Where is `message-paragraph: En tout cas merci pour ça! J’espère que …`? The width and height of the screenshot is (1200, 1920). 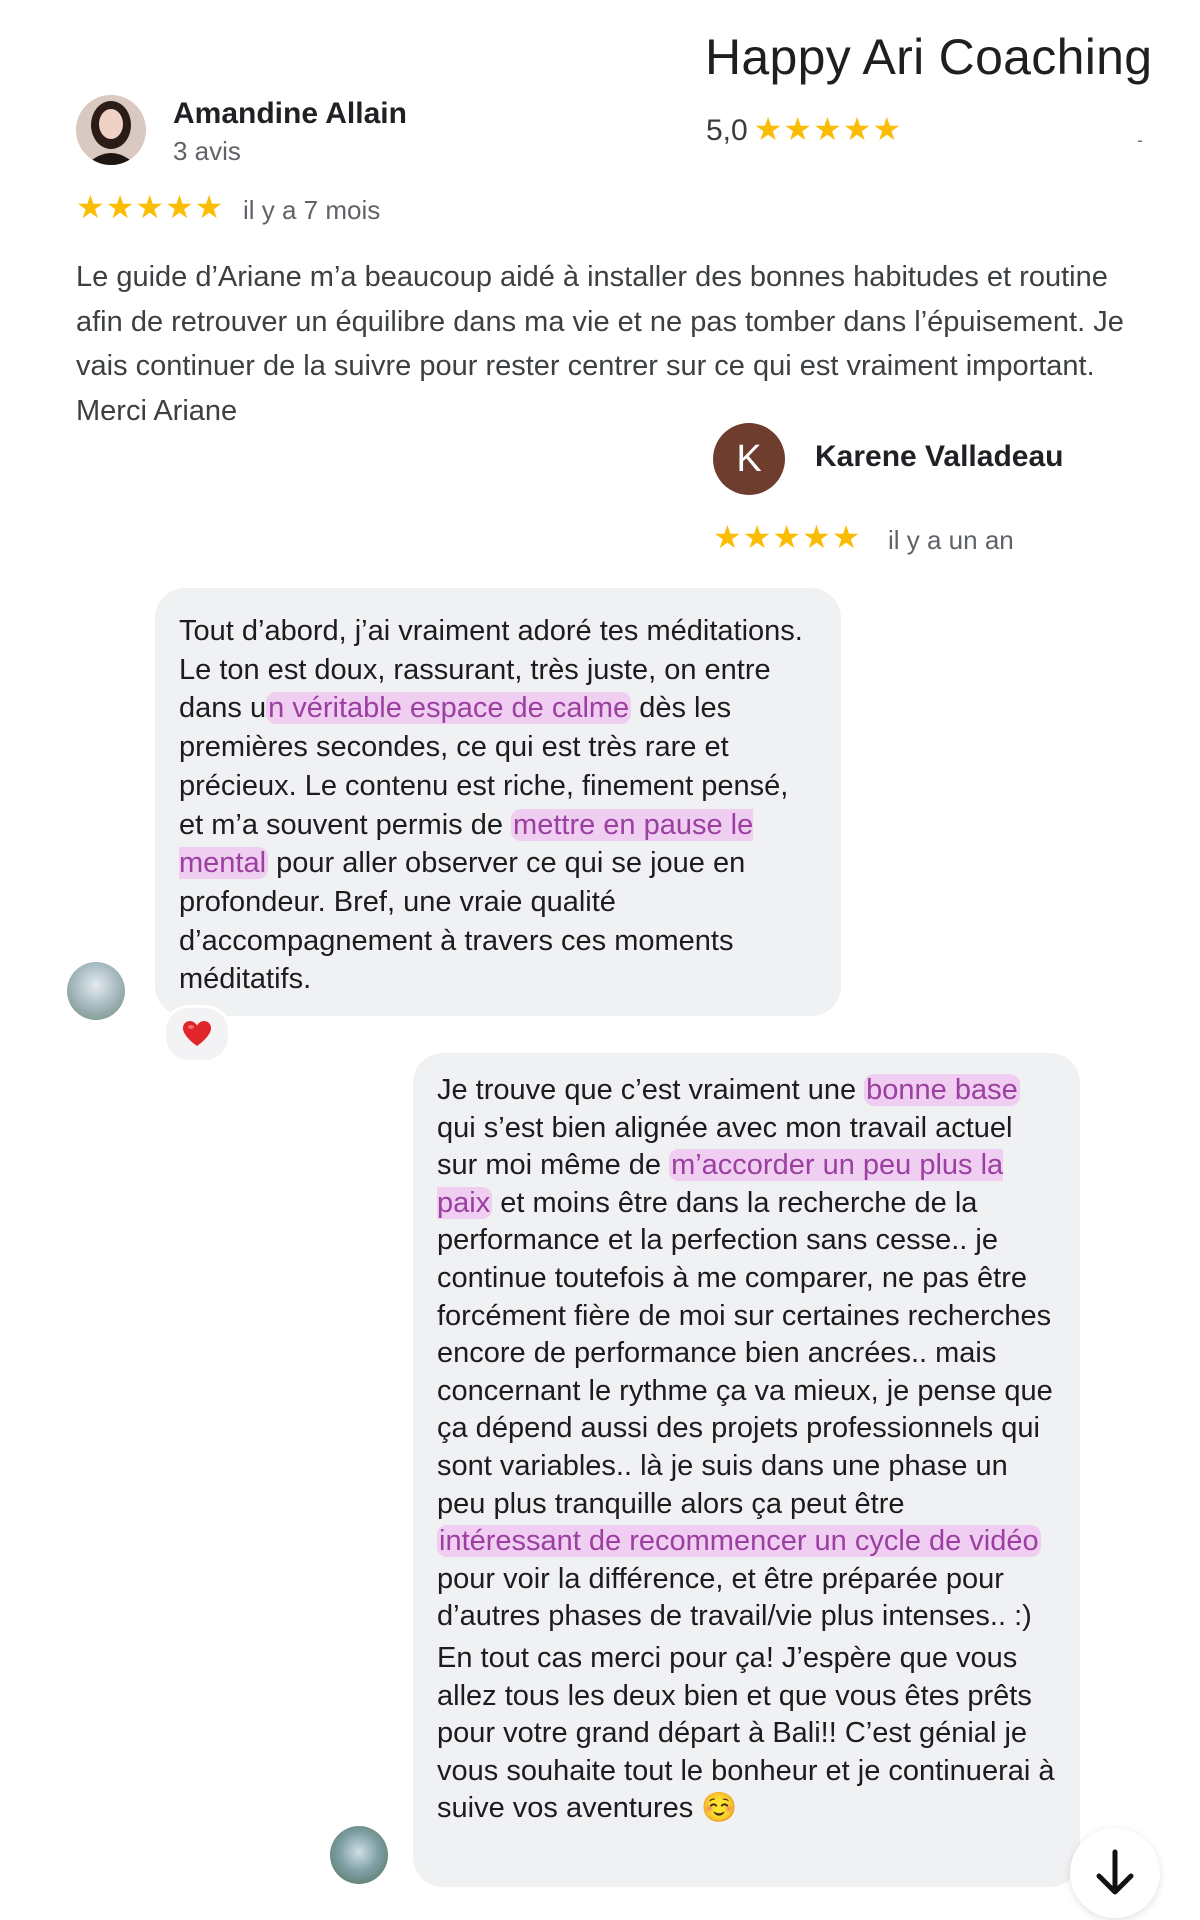 message-paragraph: En tout cas merci pour ça! J’espère que … is located at coordinates (746, 1733).